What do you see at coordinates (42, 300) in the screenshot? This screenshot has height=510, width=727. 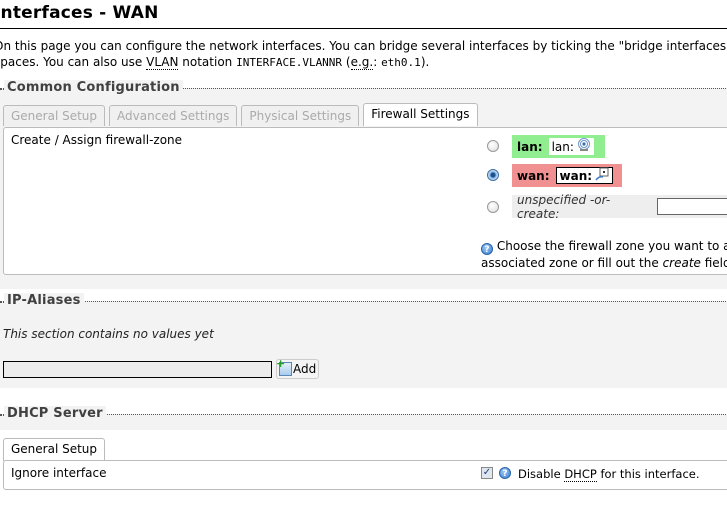 I see `section-legend: IP-Aliases` at bounding box center [42, 300].